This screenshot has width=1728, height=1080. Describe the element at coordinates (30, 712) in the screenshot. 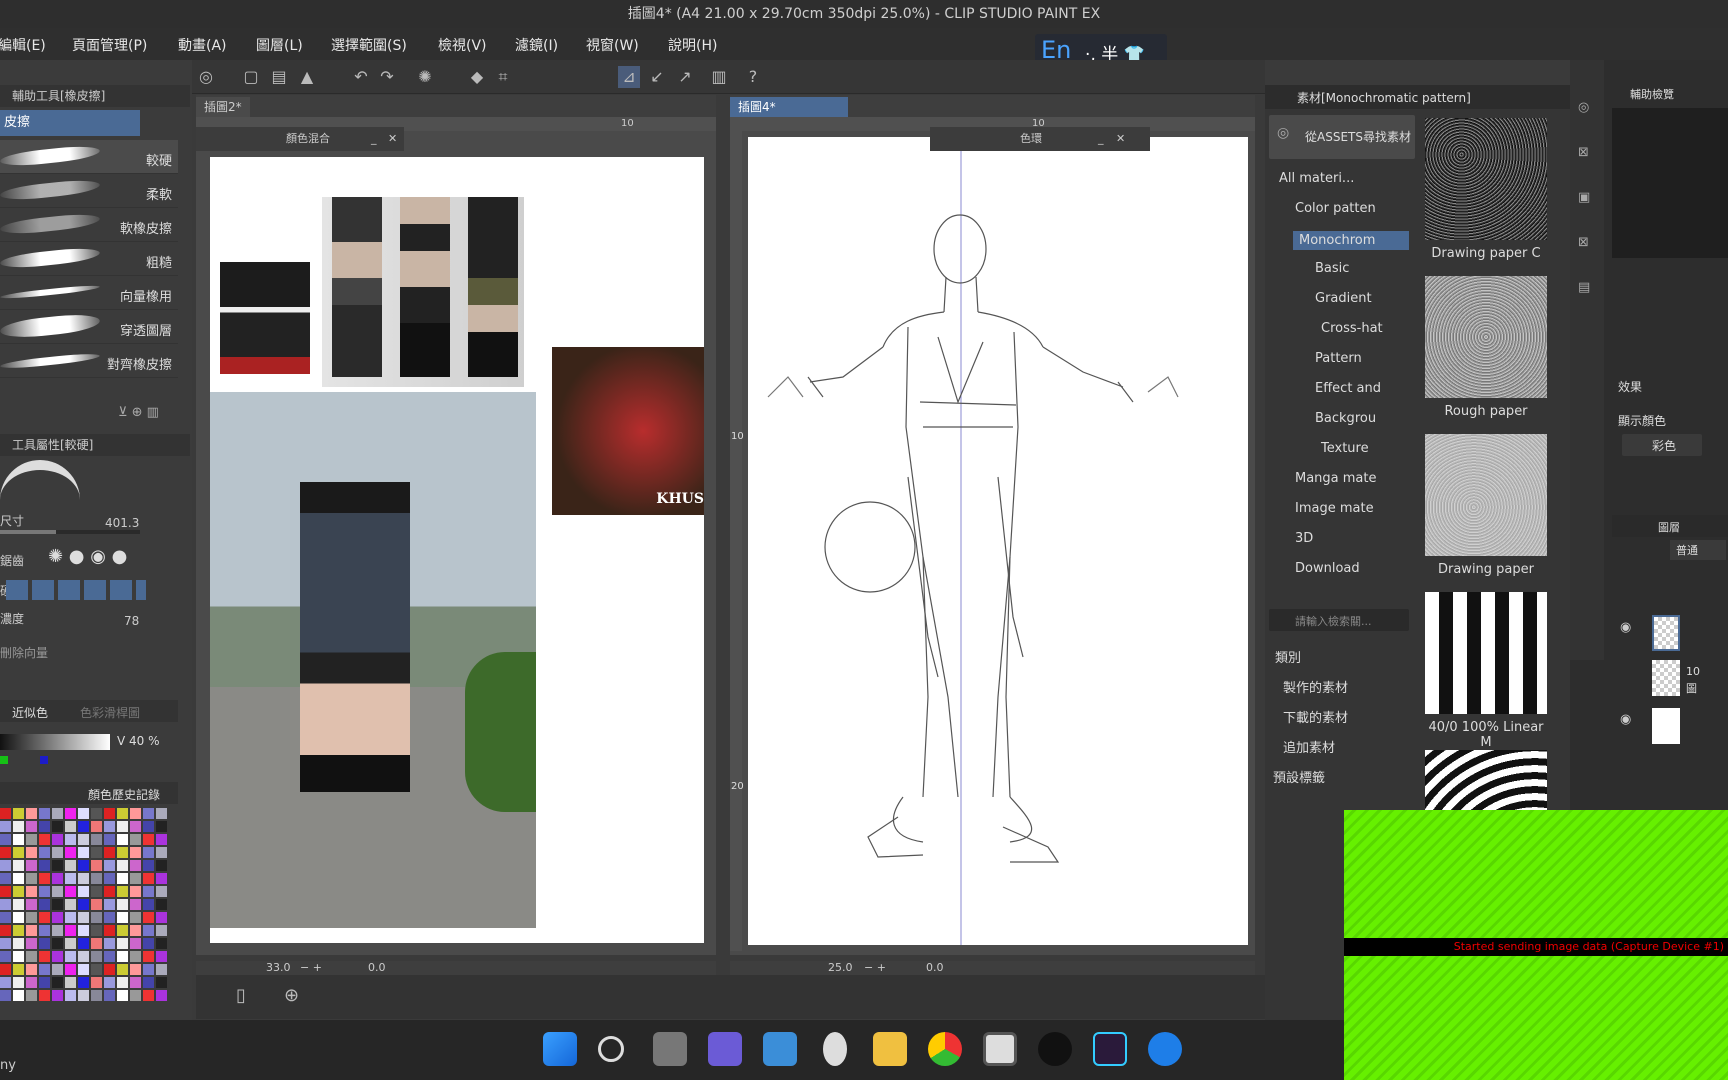

I see `tab-similar-color: 近似色` at that location.